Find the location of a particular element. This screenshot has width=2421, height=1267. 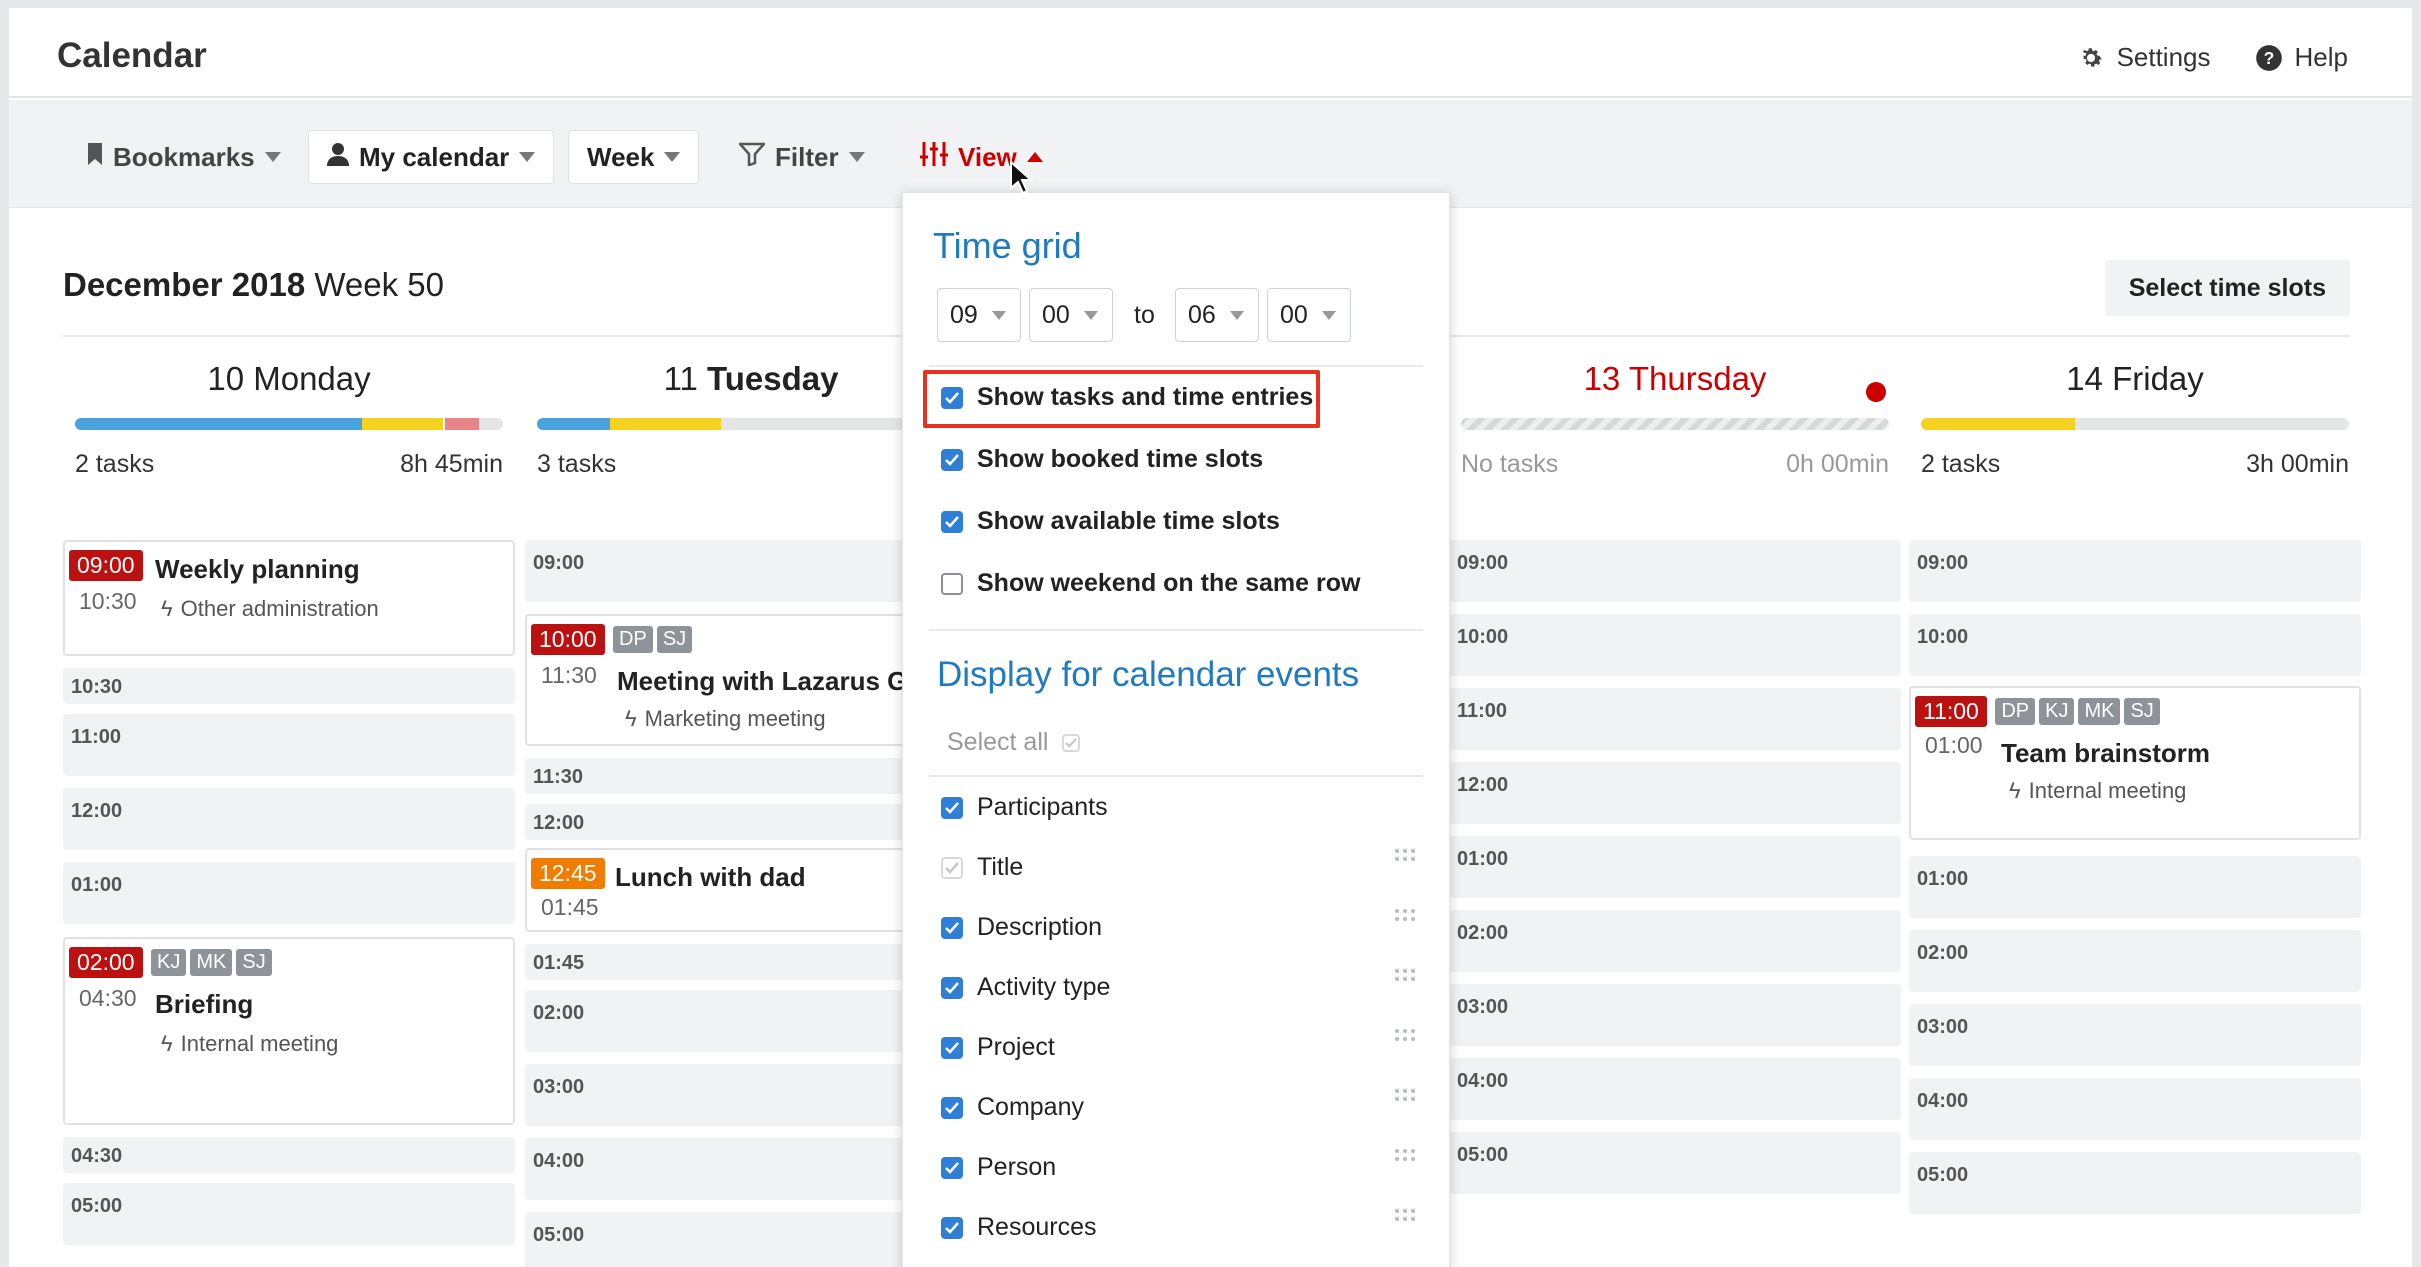

time-slot: 04:30 is located at coordinates (289, 1155).